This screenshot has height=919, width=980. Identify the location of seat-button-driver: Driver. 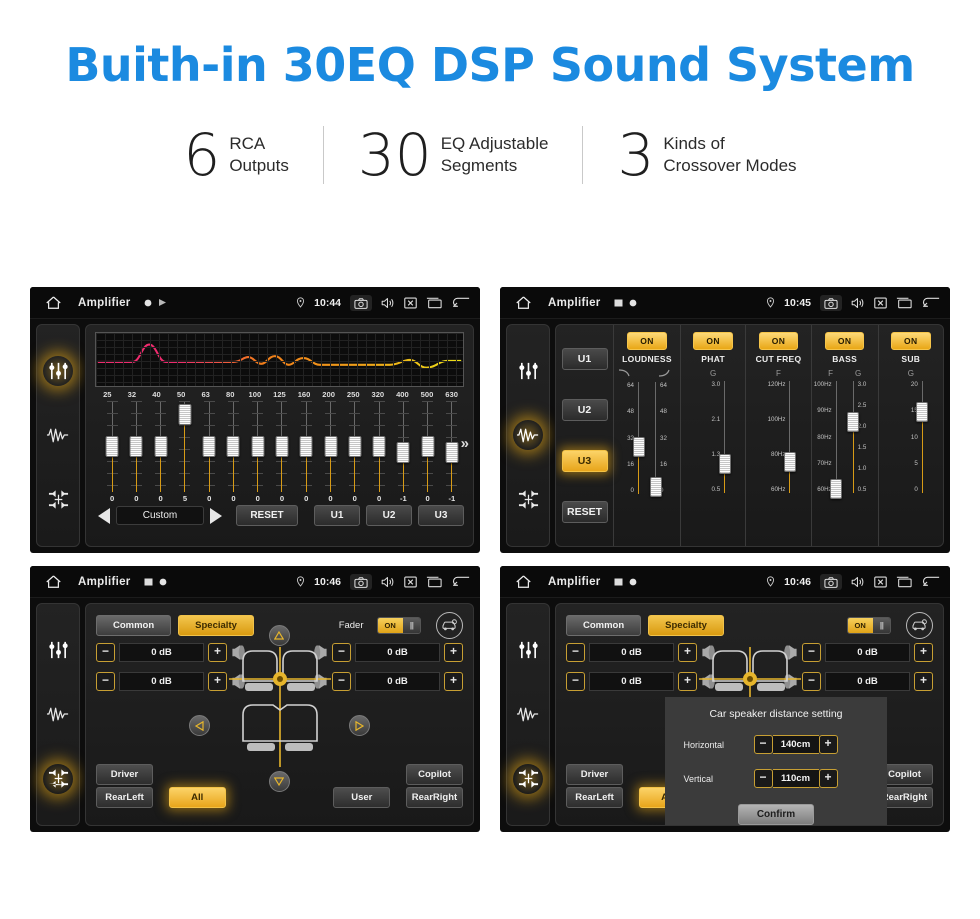
(124, 774).